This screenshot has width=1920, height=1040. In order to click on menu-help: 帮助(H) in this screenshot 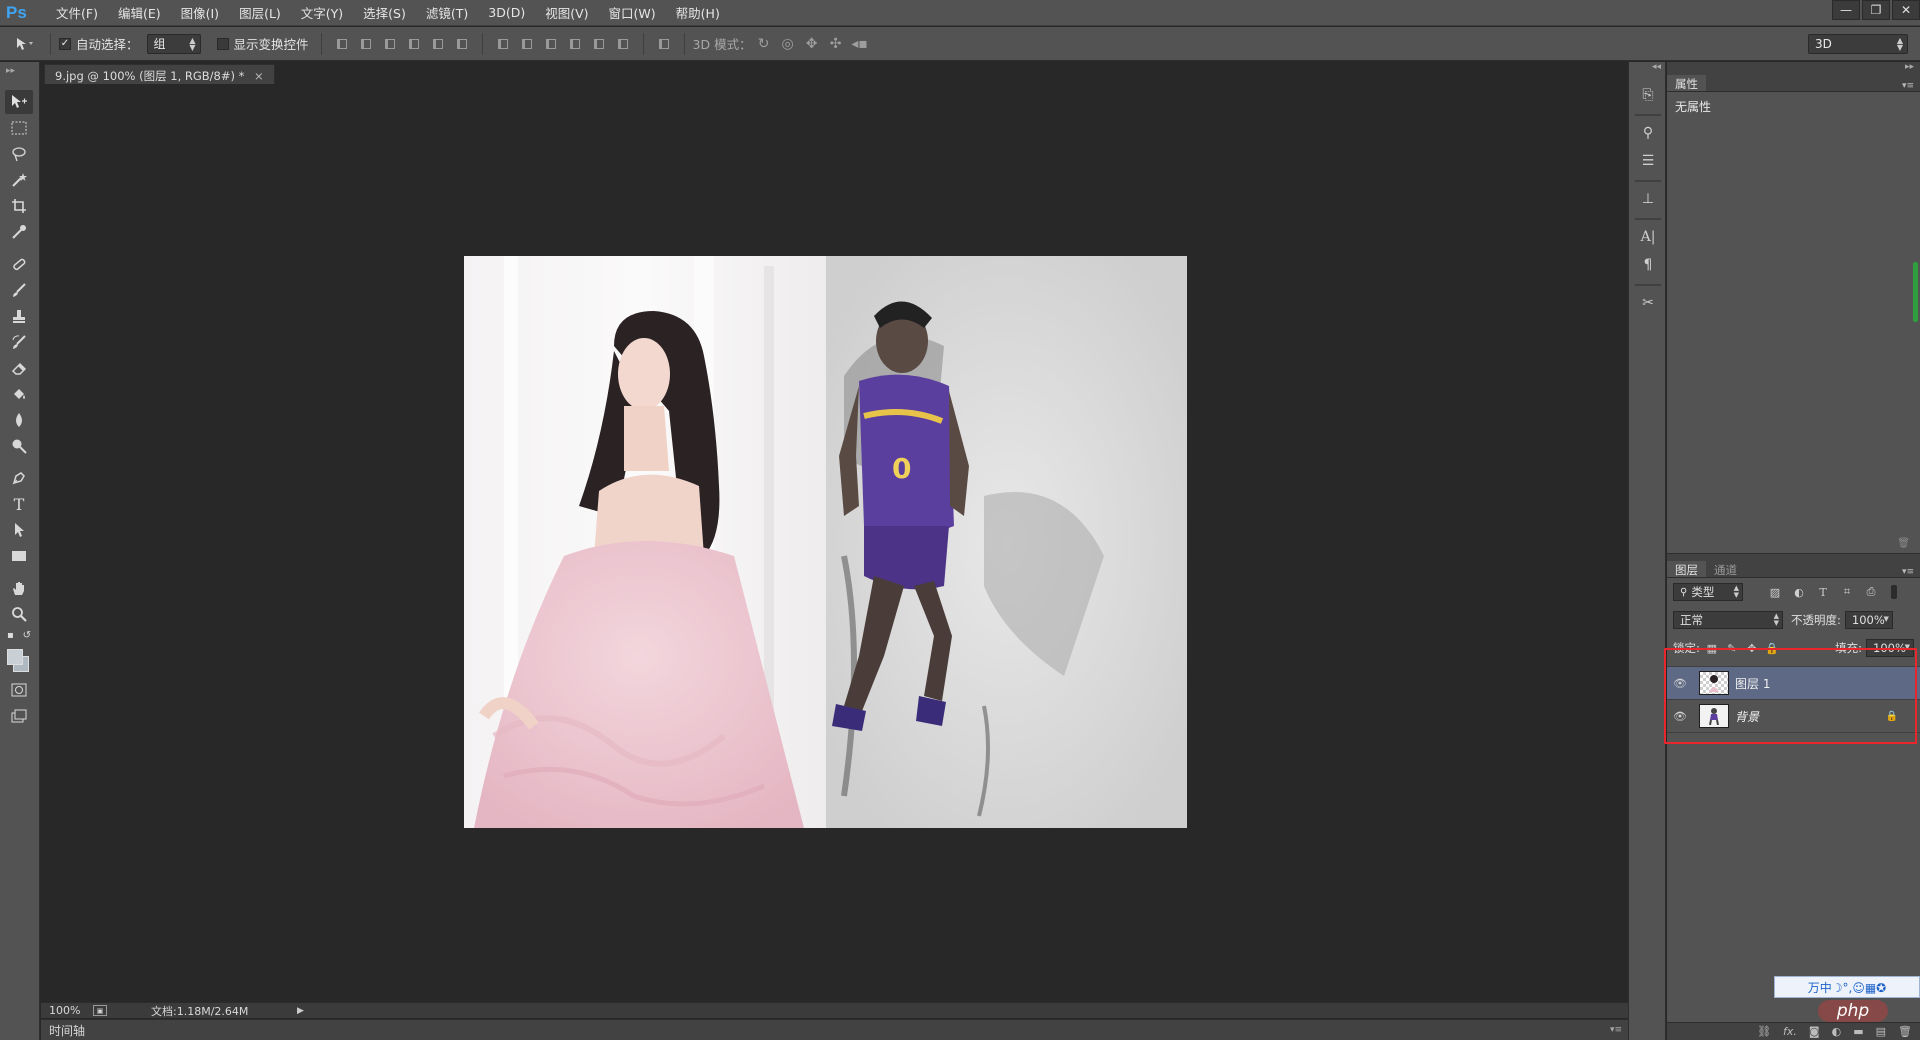, I will do `click(698, 12)`.